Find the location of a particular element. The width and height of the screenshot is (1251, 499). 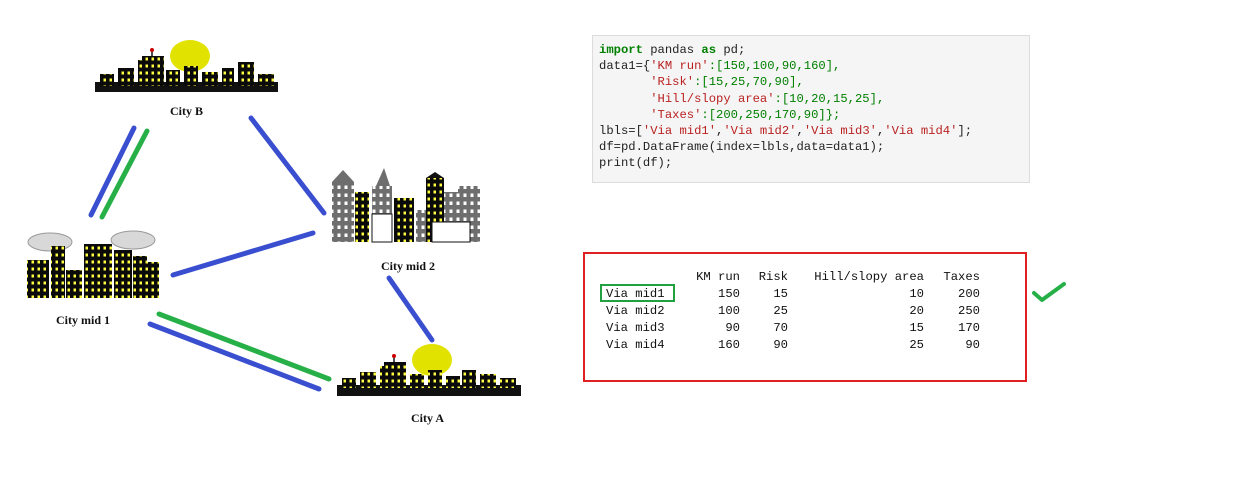

table-cell: 170 is located at coordinates (969, 327).